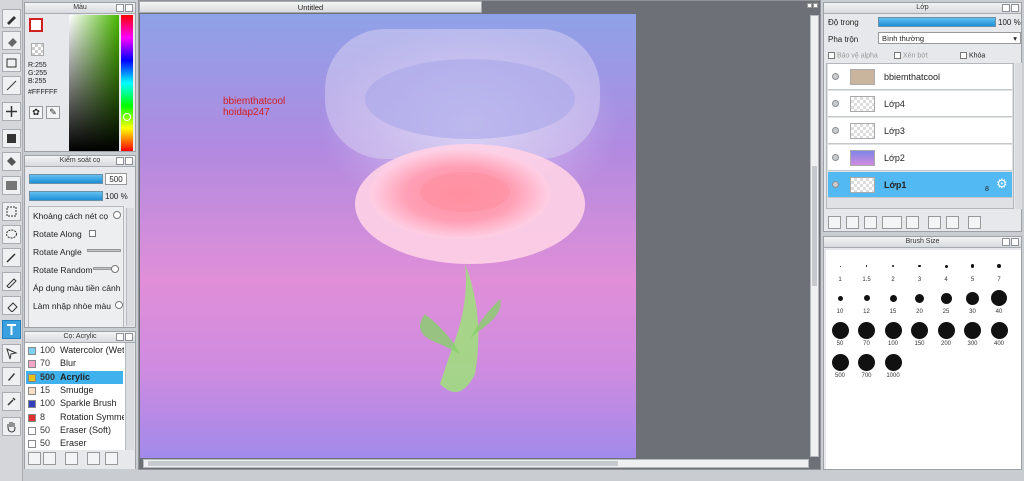 This screenshot has height=481, width=1024. I want to click on brush-item: 50 Eraser, so click(74, 443).